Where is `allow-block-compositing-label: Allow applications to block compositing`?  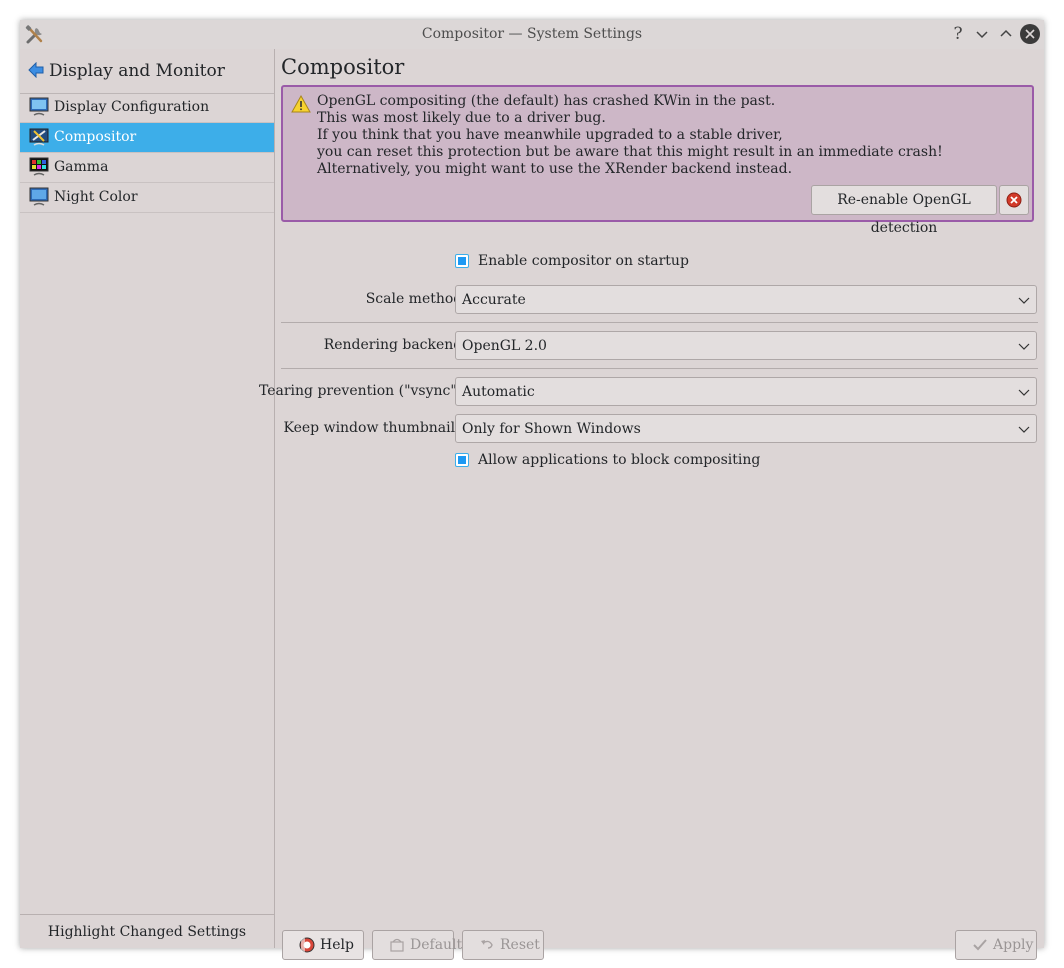 allow-block-compositing-label: Allow applications to block compositing is located at coordinates (619, 460).